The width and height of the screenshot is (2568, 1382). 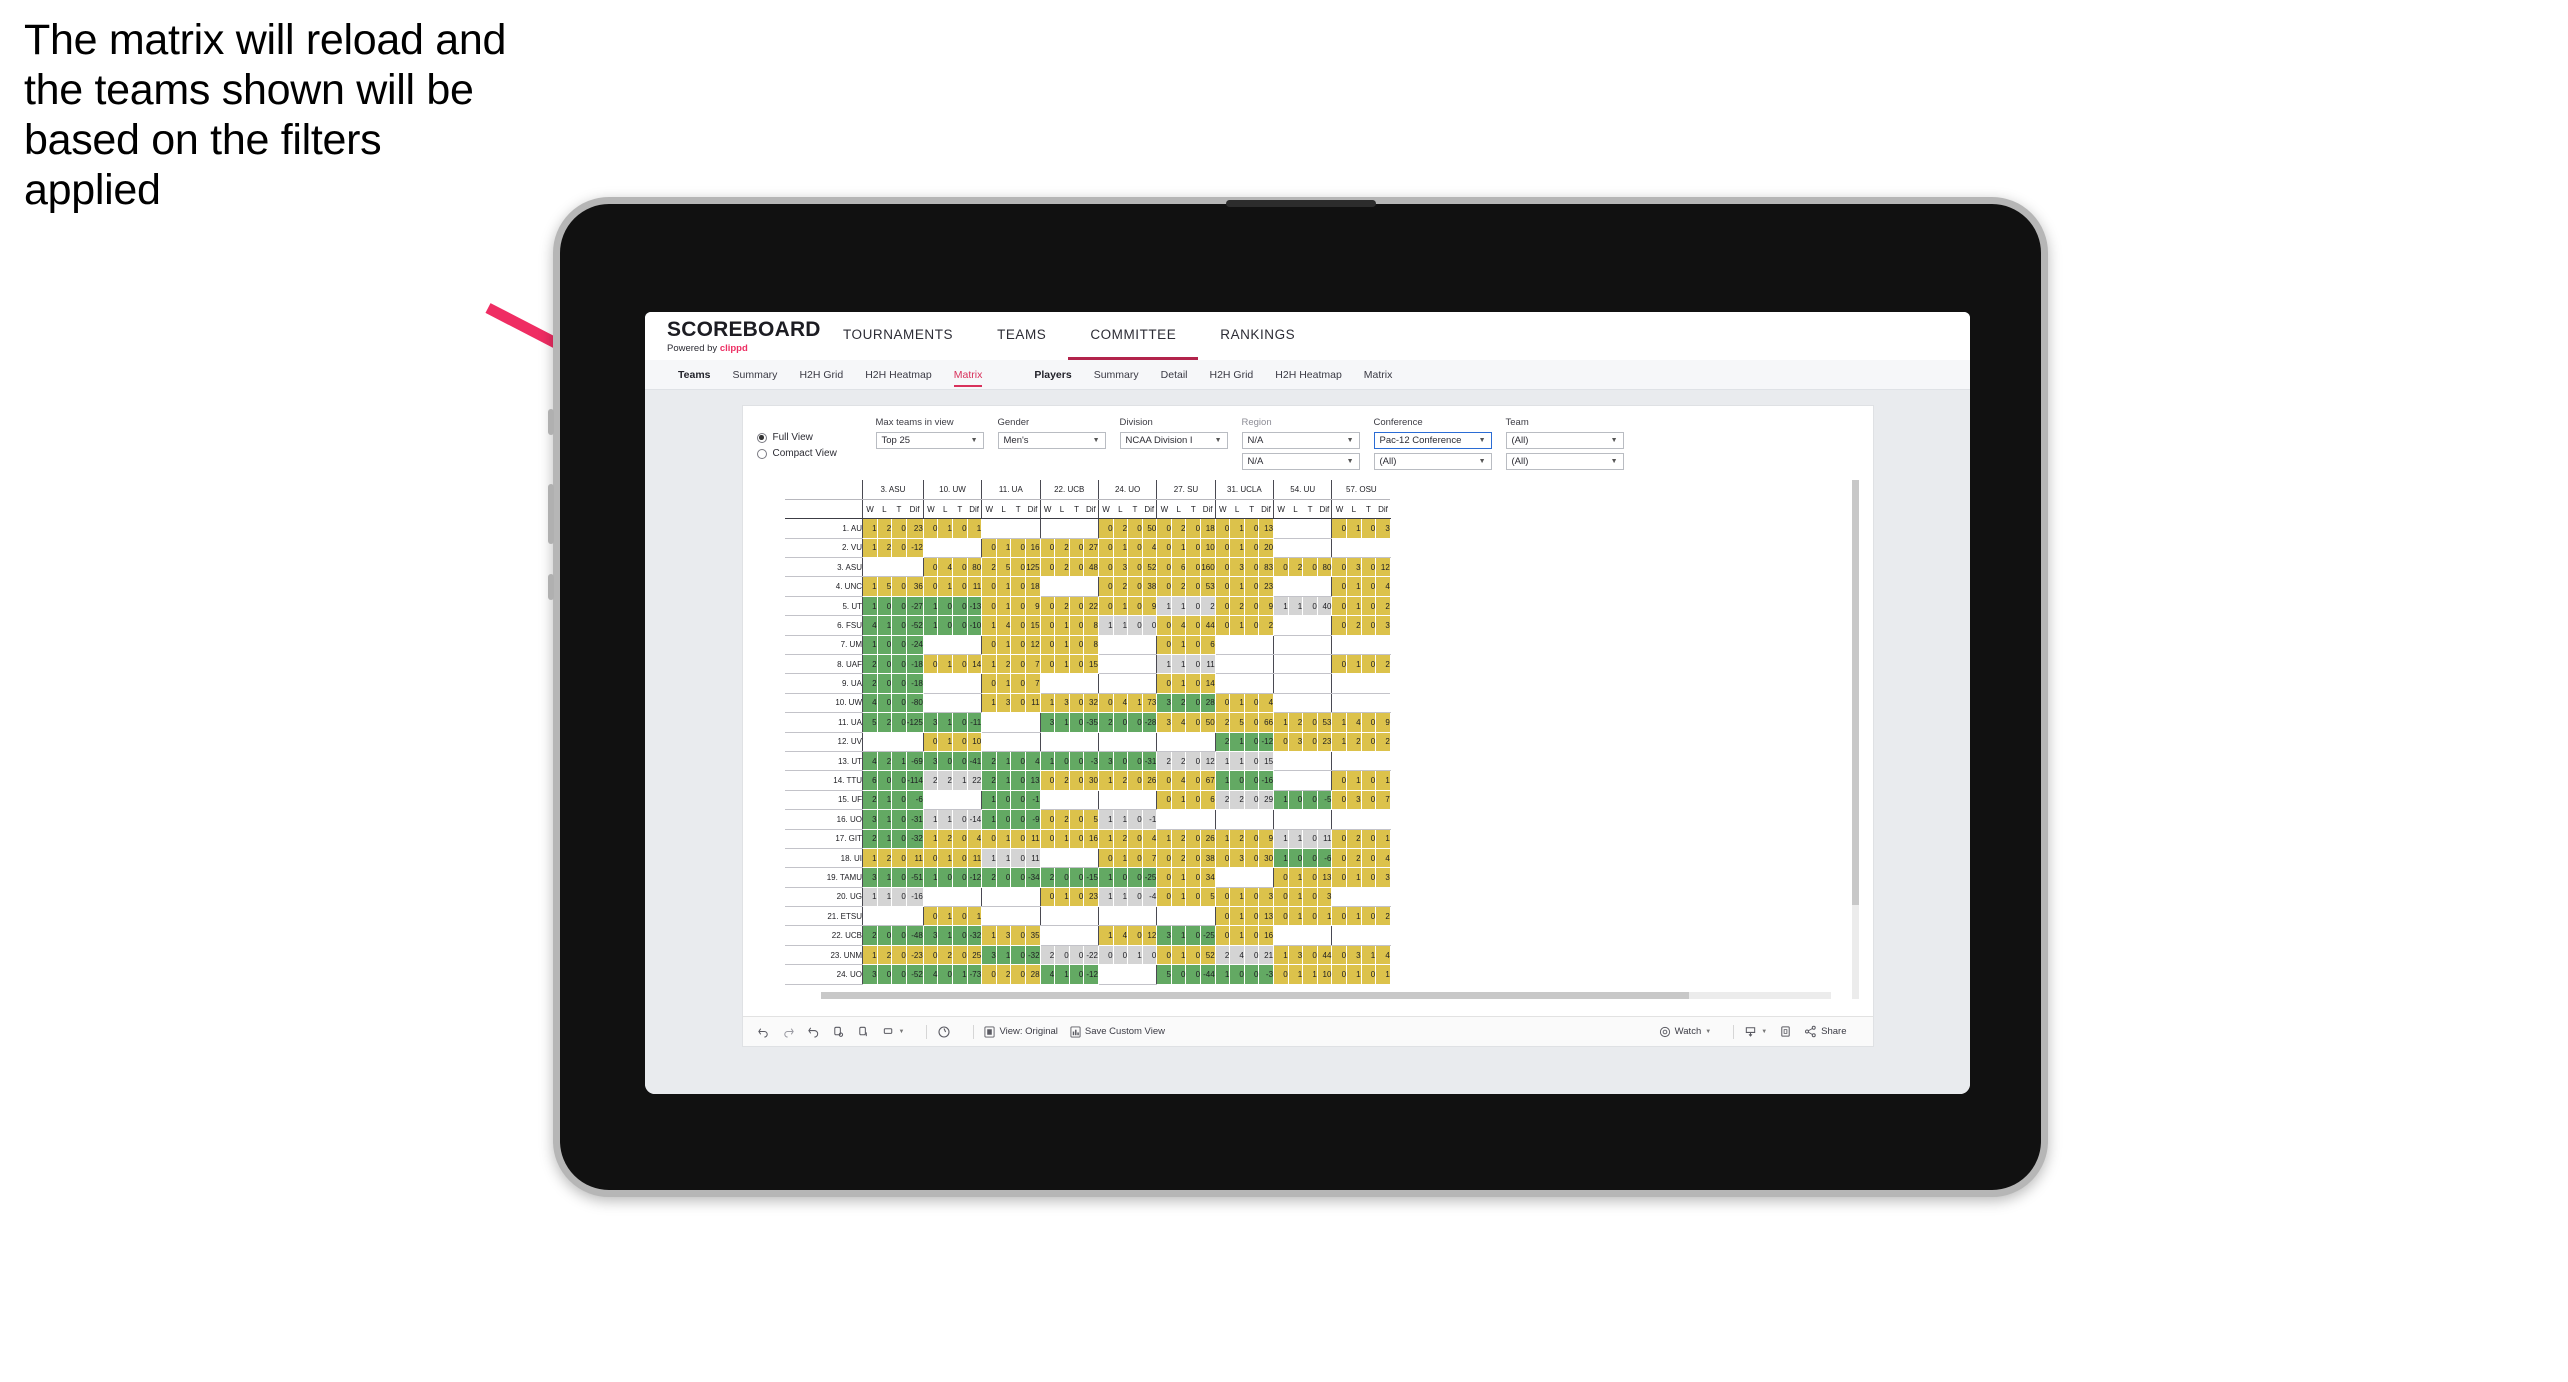 I want to click on filter-region-select-1: N/A ▼, so click(x=1300, y=440).